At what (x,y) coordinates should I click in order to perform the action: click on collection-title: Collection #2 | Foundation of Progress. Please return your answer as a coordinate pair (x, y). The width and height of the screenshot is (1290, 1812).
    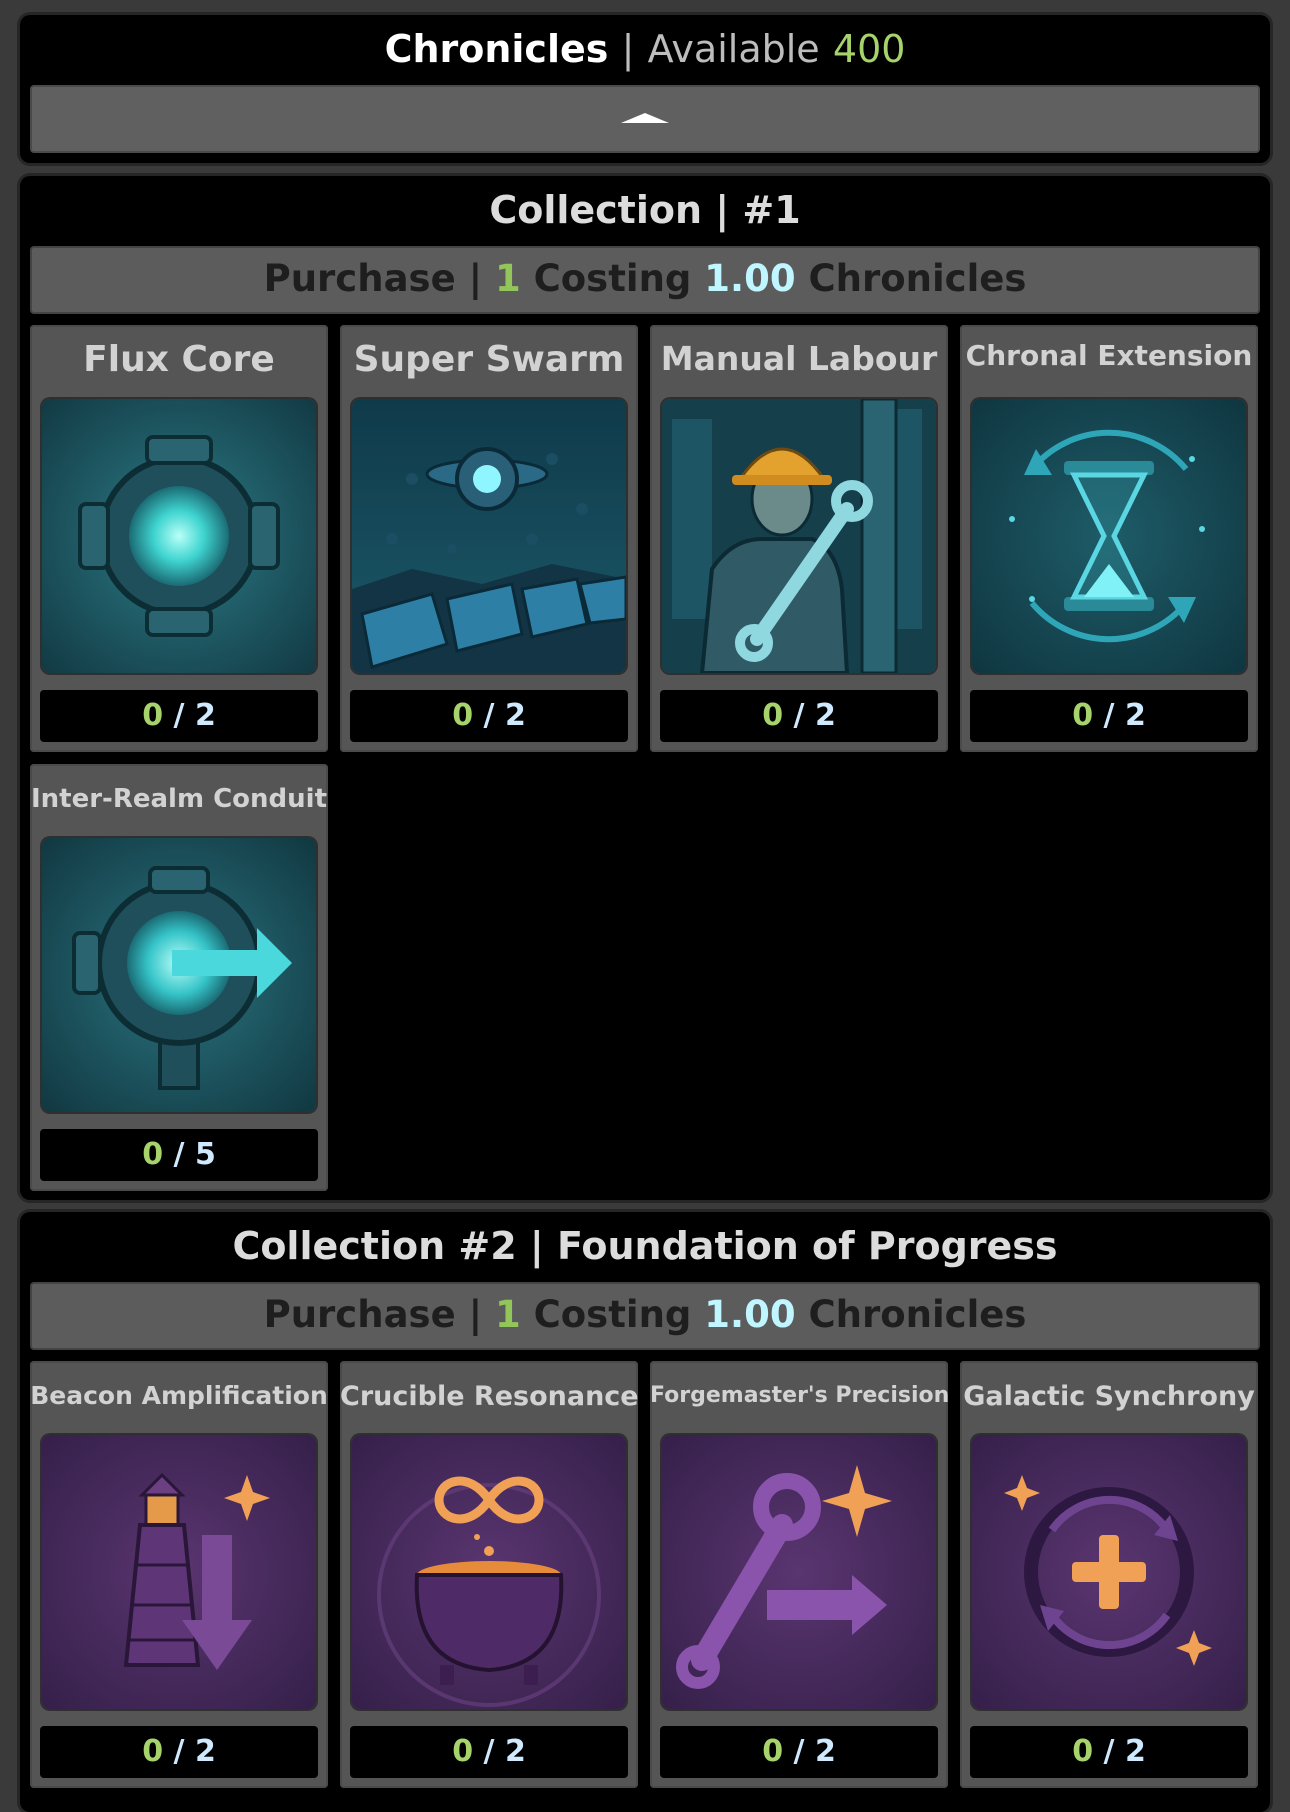
    Looking at the image, I should click on (645, 1246).